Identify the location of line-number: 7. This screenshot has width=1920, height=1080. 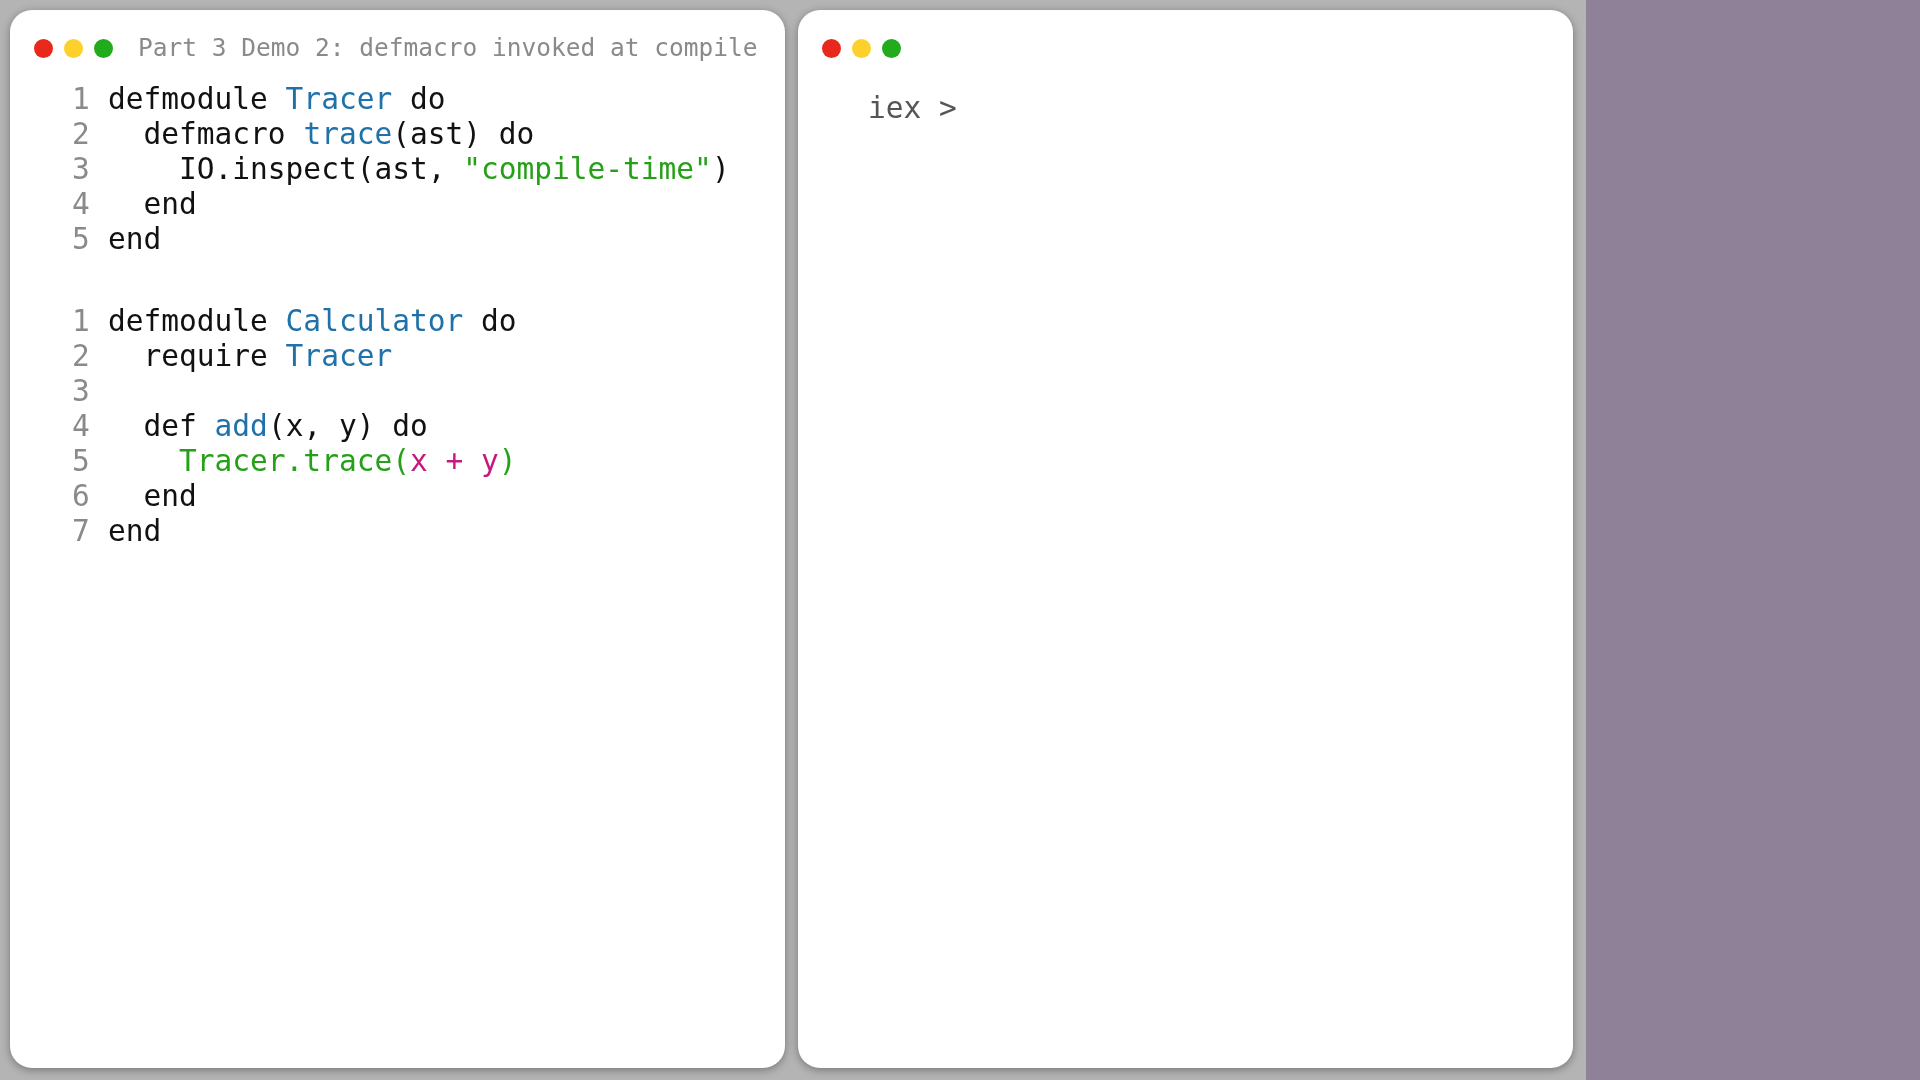
(81, 531).